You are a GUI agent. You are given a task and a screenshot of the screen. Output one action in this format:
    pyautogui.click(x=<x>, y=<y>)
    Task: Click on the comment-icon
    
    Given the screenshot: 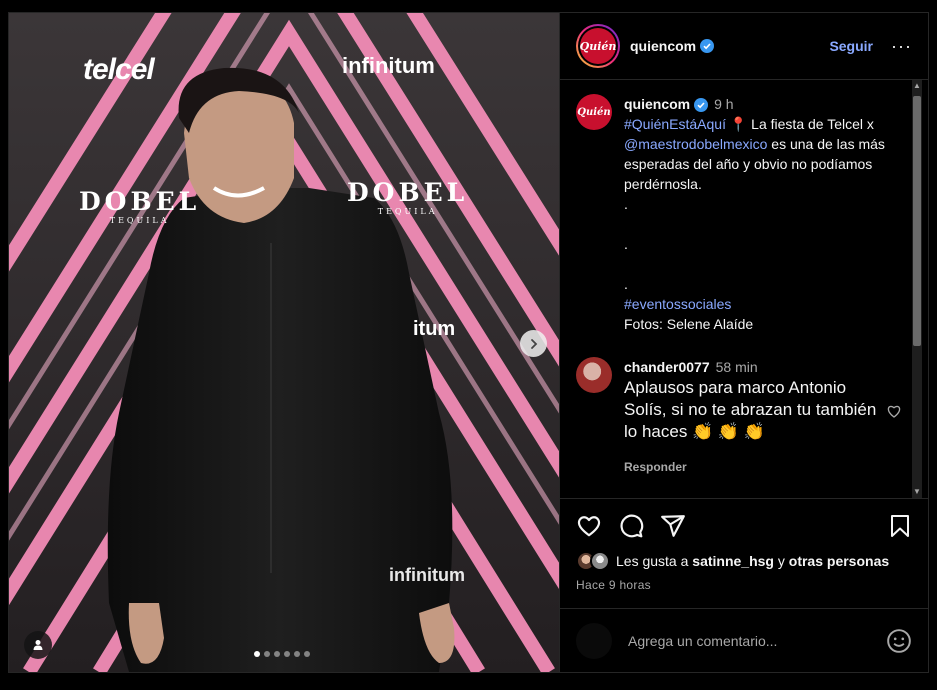 What is the action you would take?
    pyautogui.click(x=631, y=526)
    